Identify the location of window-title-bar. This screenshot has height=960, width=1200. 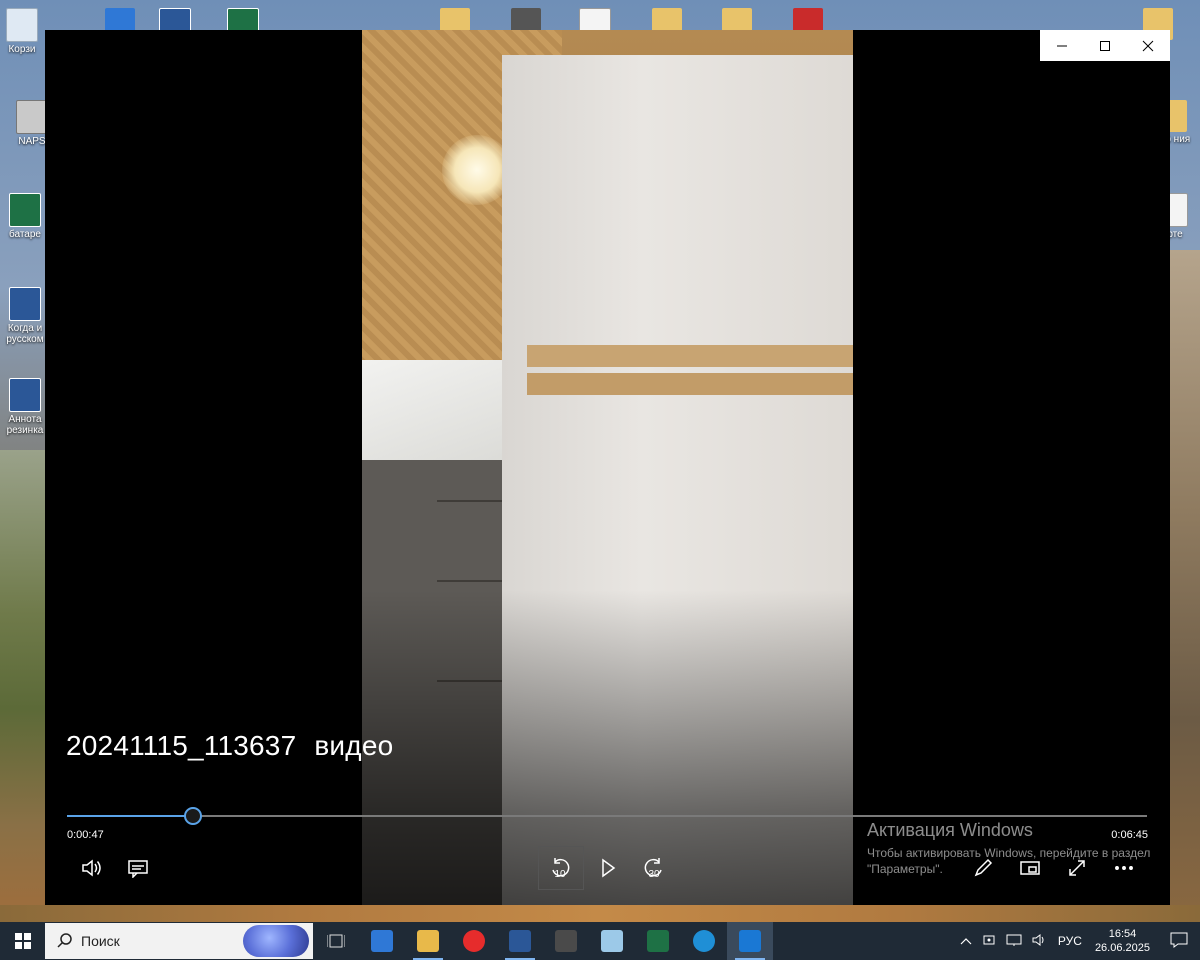
(1105, 45).